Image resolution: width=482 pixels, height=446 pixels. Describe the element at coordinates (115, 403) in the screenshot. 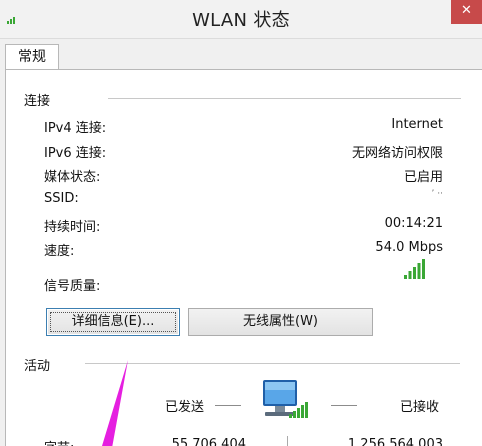

I see `magenta-arrow-icon` at that location.